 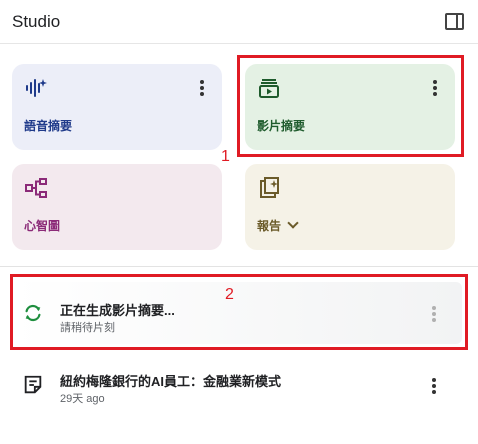 I want to click on list-item-note: 紐約梅隆銀行的AI員工：金融業新模式 29天 ago, so click(x=238, y=388).